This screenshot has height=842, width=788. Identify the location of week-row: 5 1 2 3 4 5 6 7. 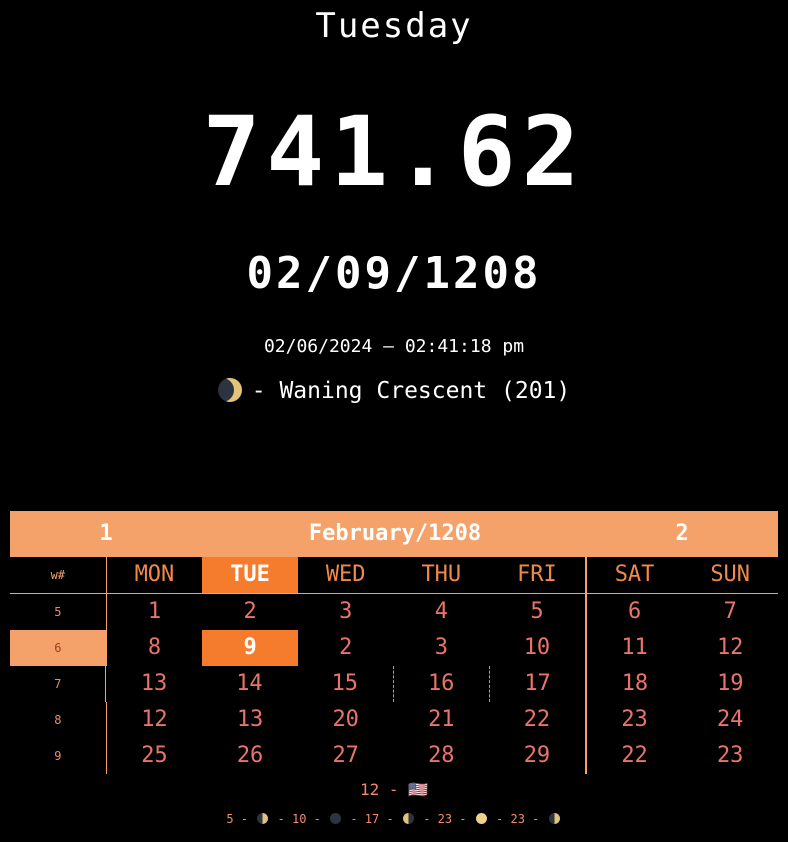
(394, 612).